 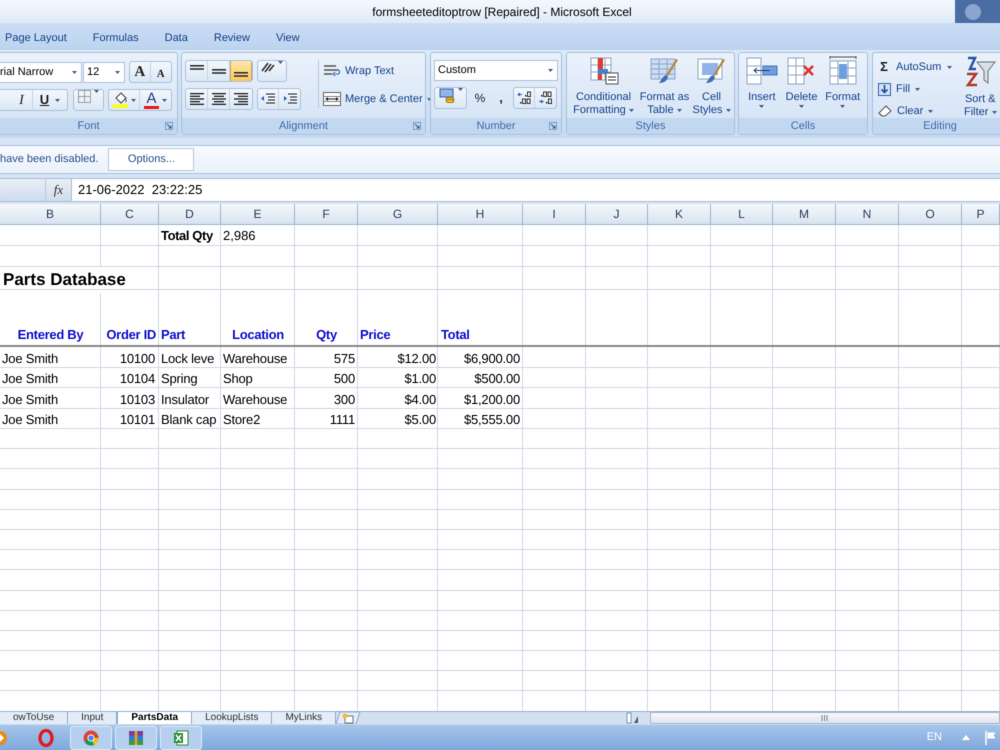 What do you see at coordinates (545, 98) in the screenshot?
I see `decrease-decimal-icon` at bounding box center [545, 98].